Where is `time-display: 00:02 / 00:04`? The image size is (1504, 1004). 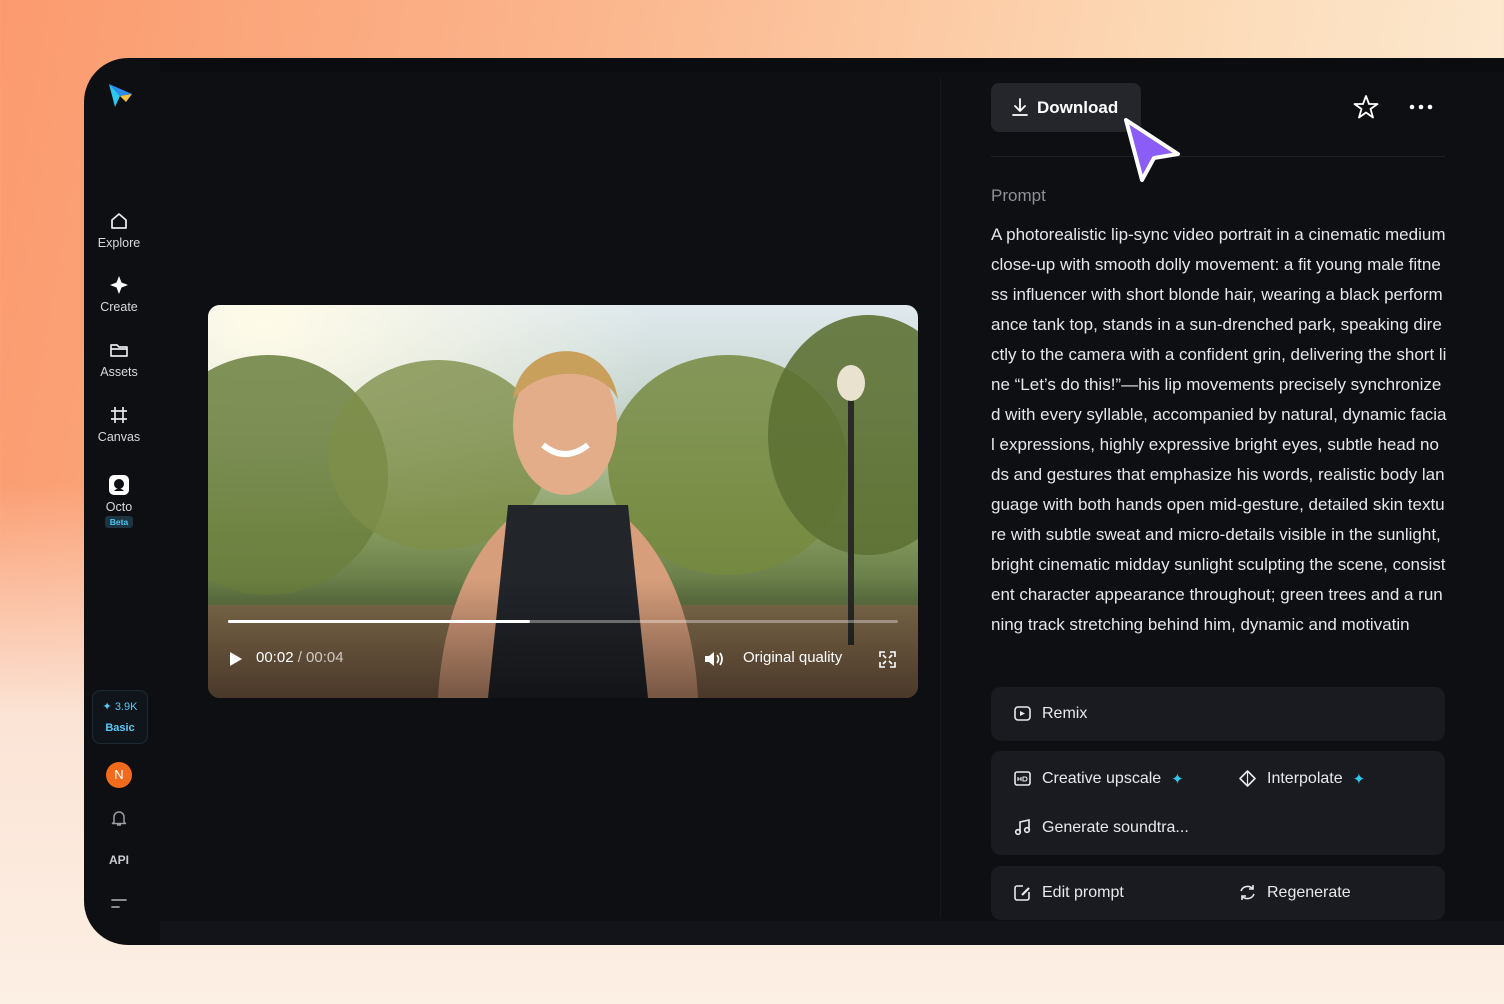
time-display: 00:02 / 00:04 is located at coordinates (300, 657).